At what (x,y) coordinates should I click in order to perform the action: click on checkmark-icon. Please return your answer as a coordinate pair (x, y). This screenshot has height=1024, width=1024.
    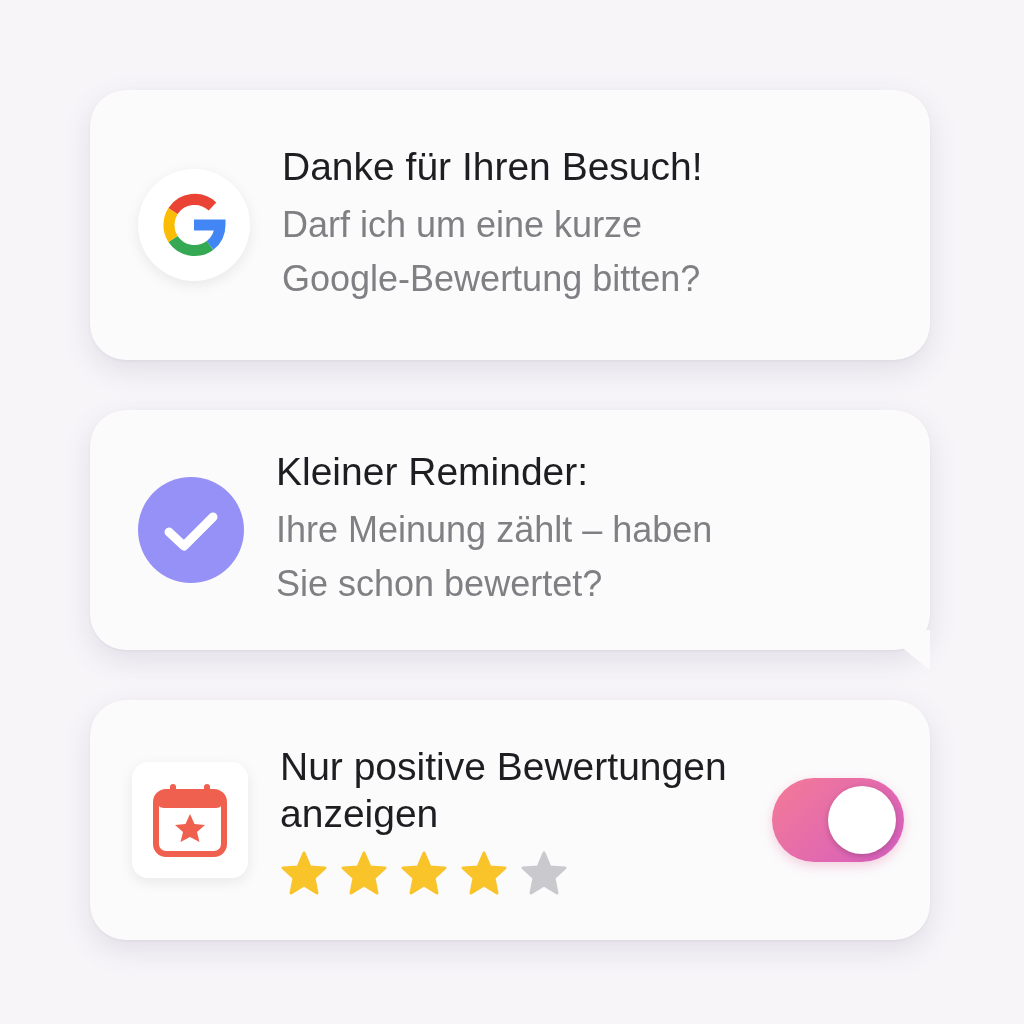
    Looking at the image, I should click on (191, 530).